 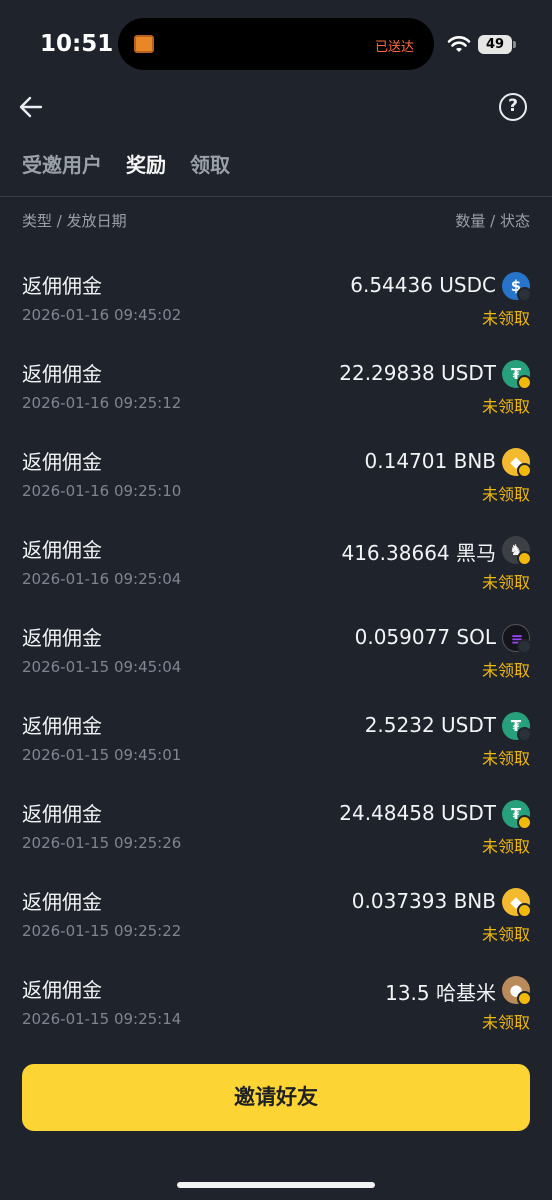 I want to click on reward-date: 2026-01-16 09:25:10, so click(x=102, y=491).